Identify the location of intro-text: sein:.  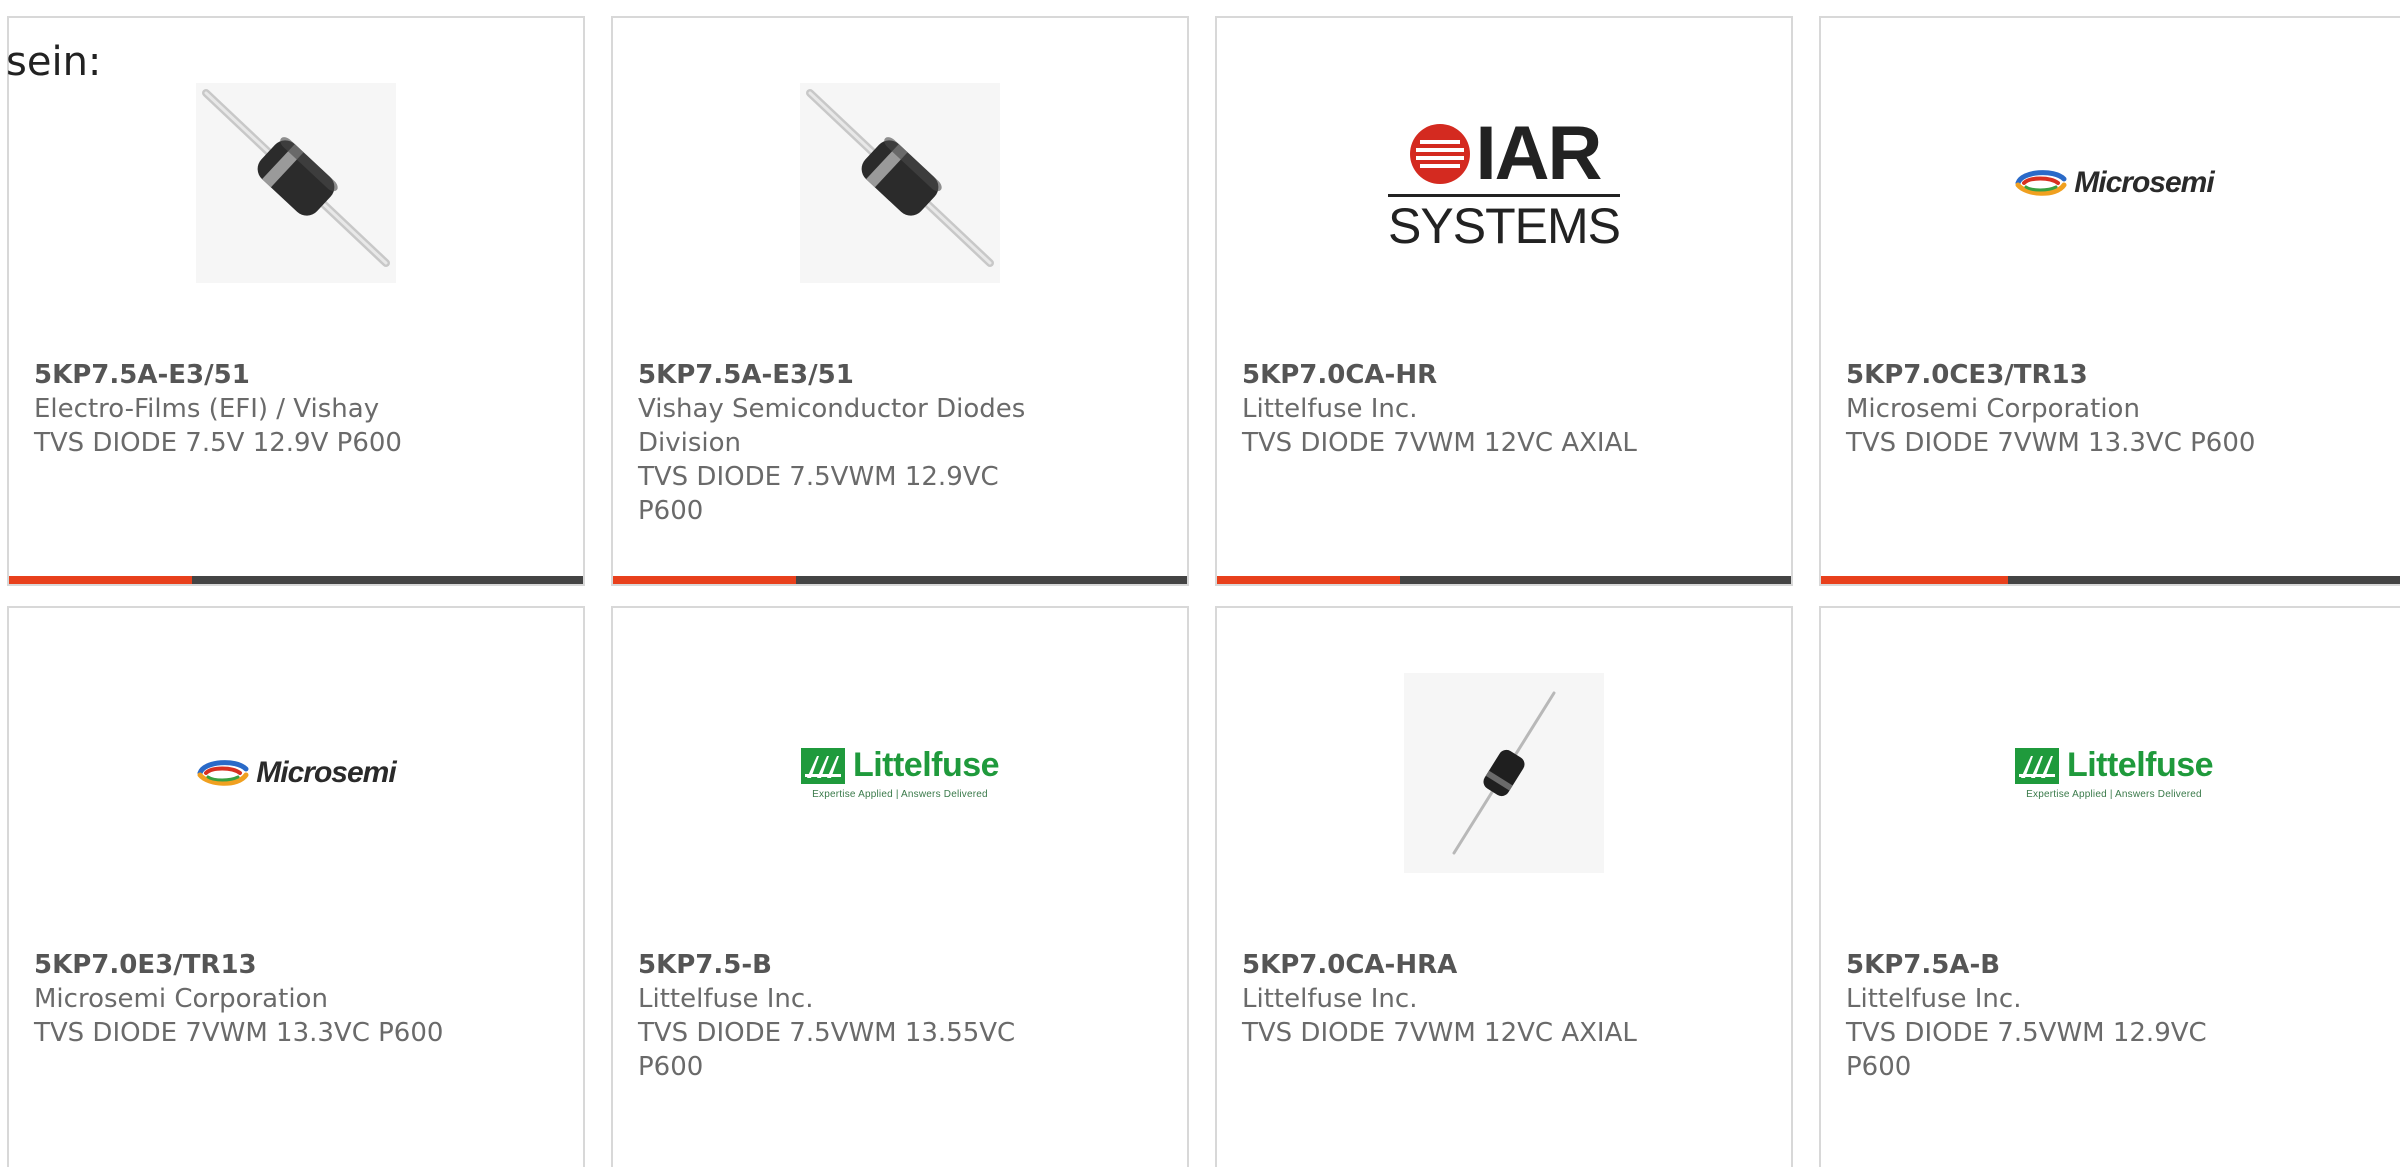
(54, 62).